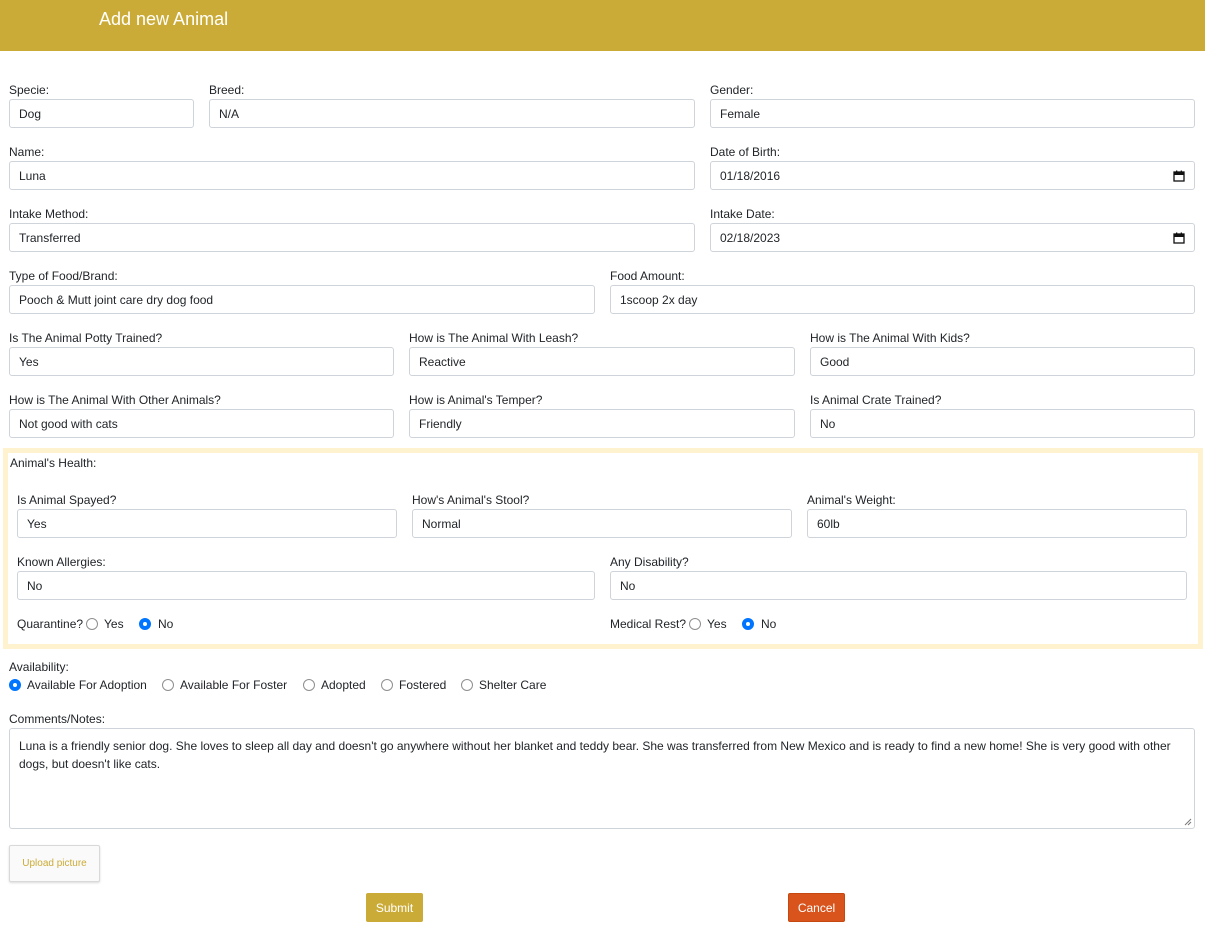  Describe the element at coordinates (717, 624) in the screenshot. I see `medical-rest-yes-label: Yes` at that location.